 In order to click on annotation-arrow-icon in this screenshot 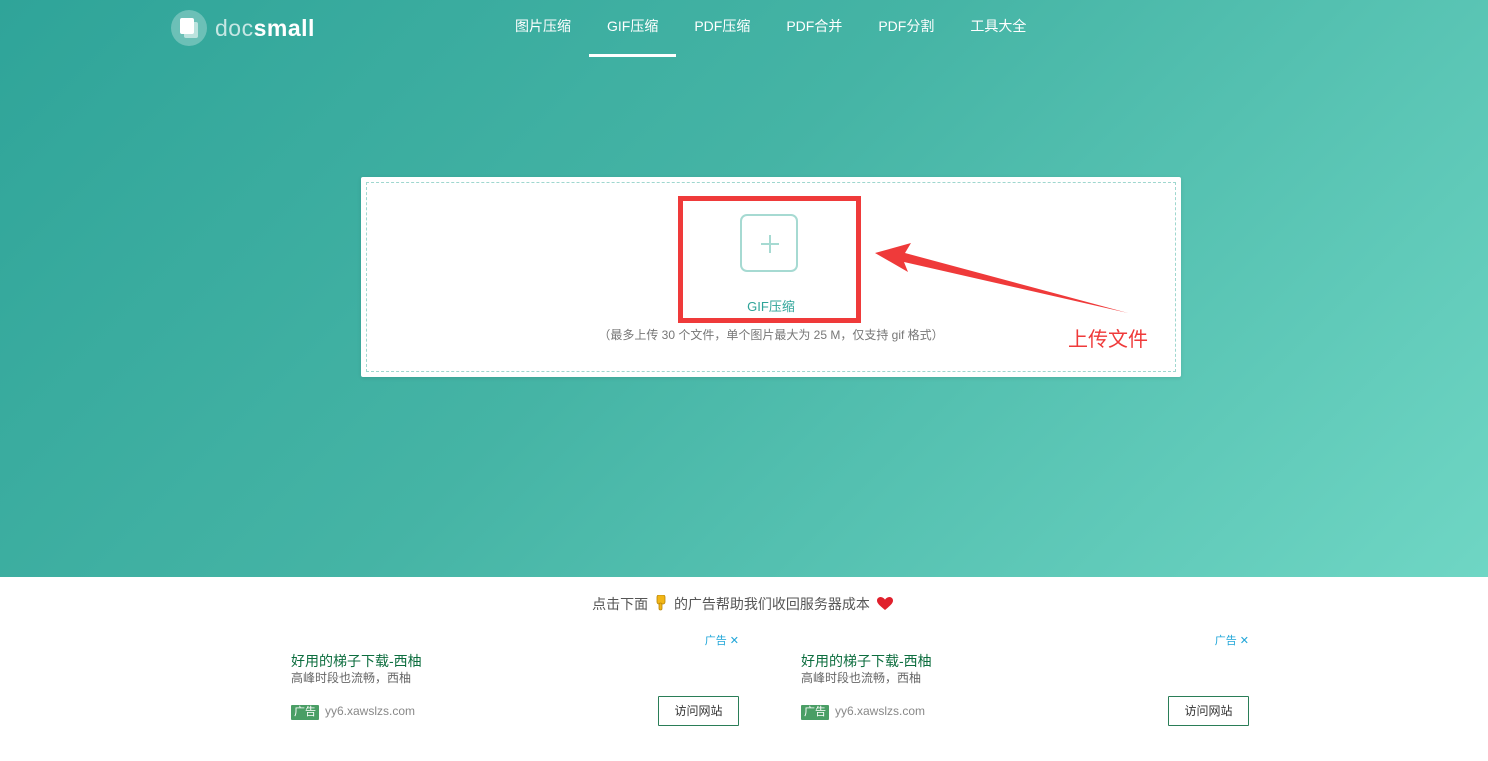, I will do `click(1001, 278)`.